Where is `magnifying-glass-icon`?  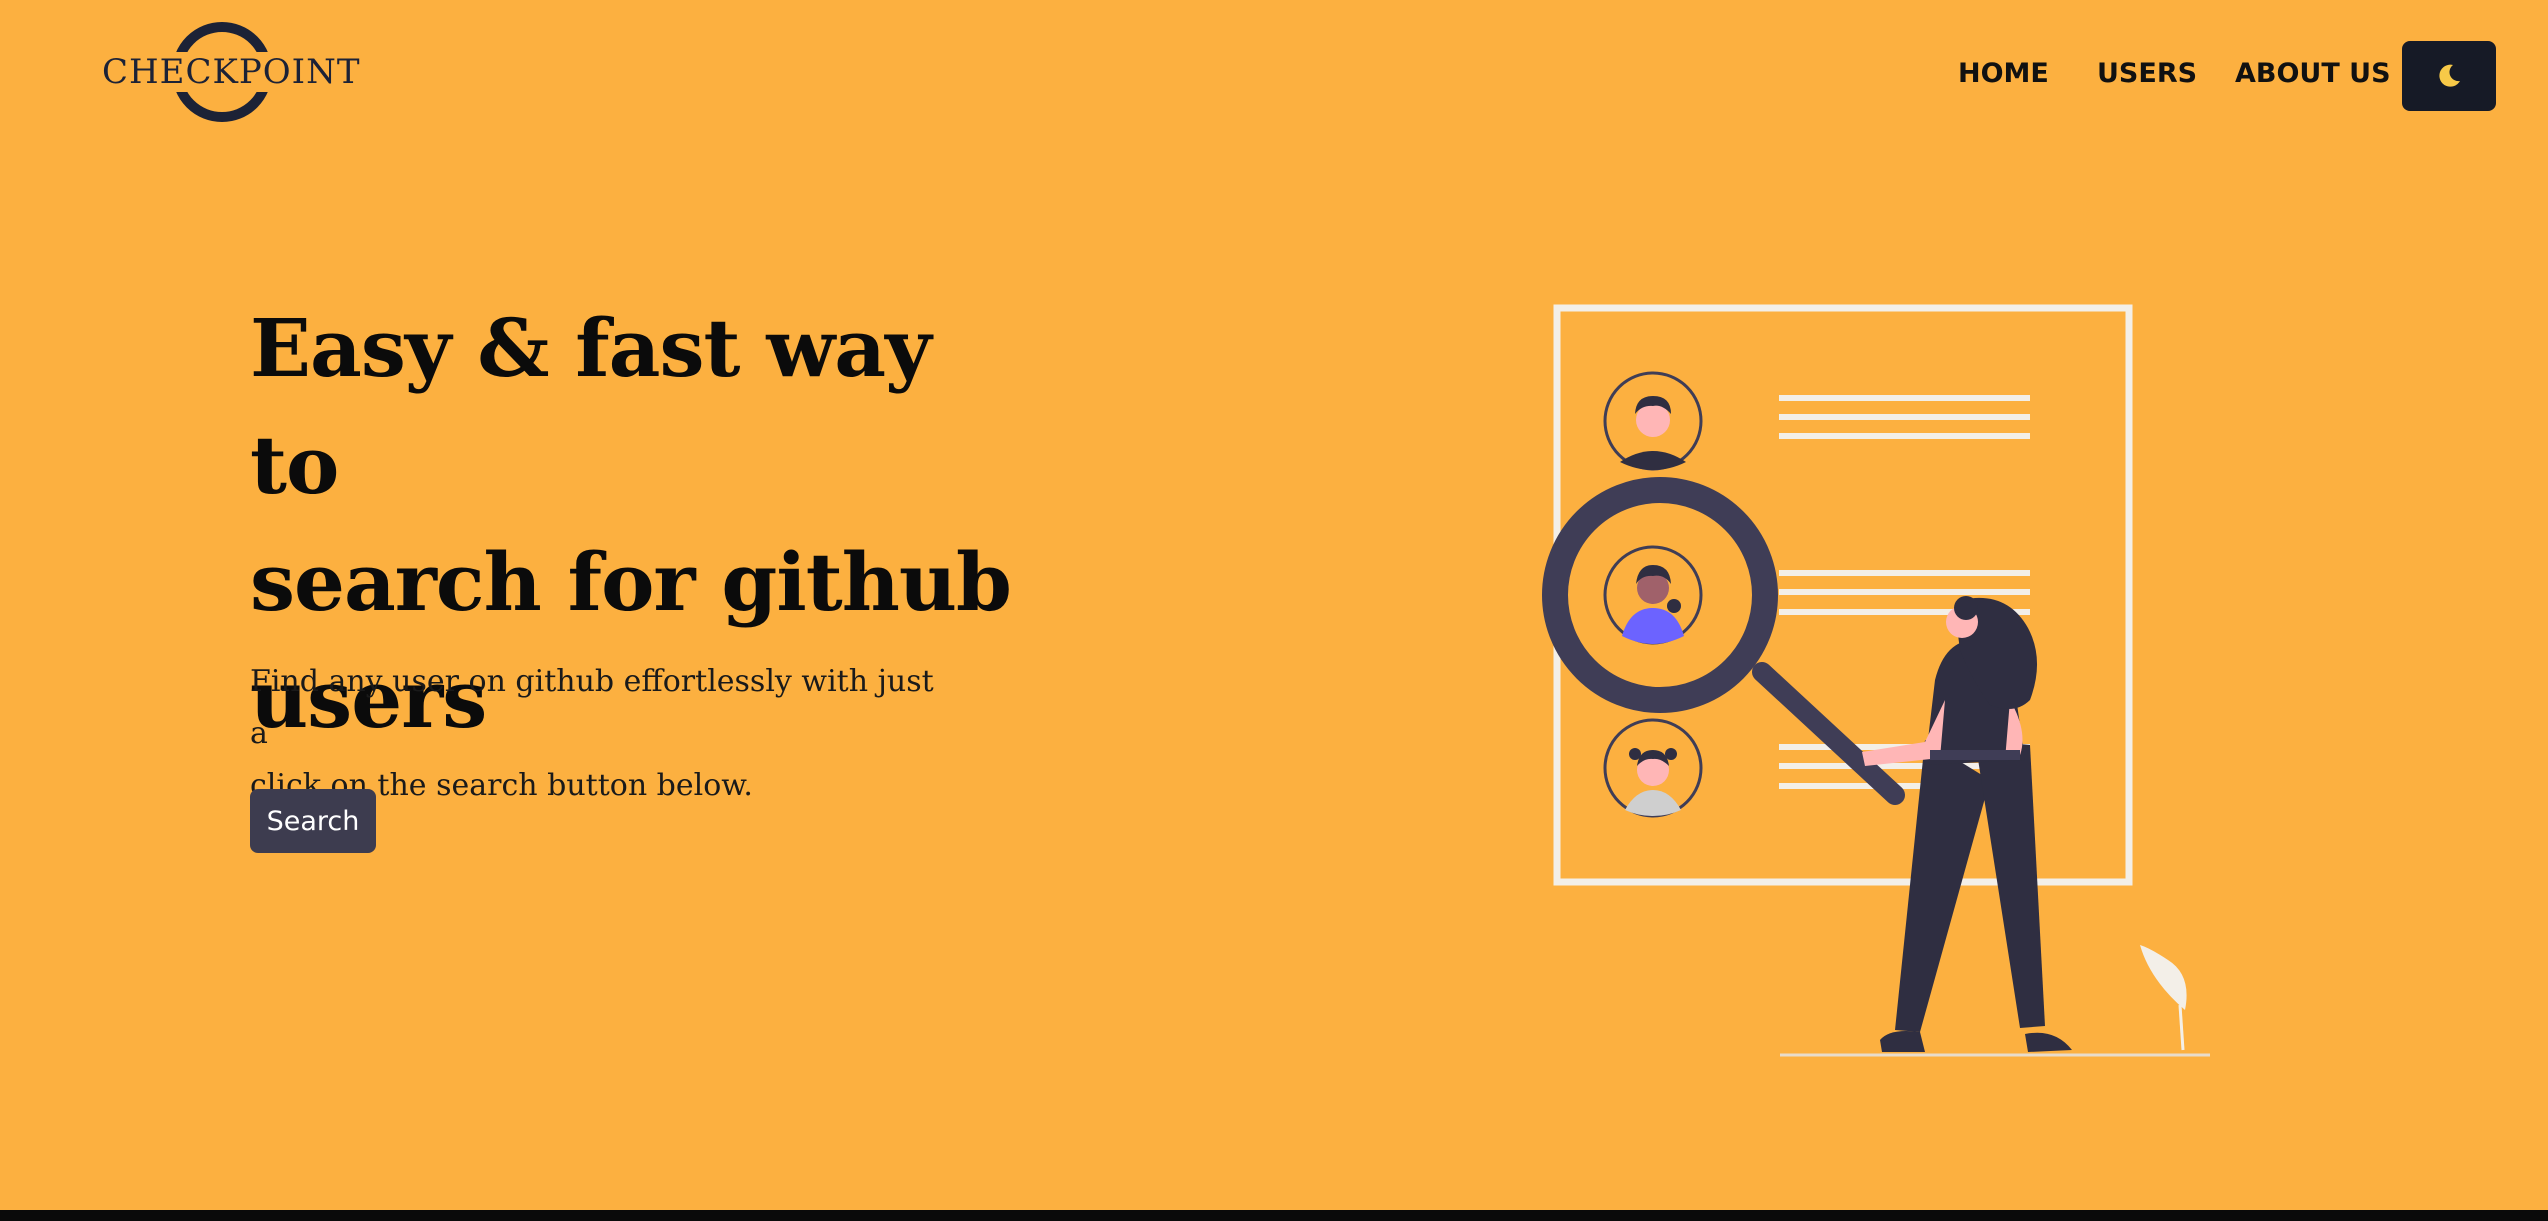
magnifying-glass-icon is located at coordinates (1723, 641).